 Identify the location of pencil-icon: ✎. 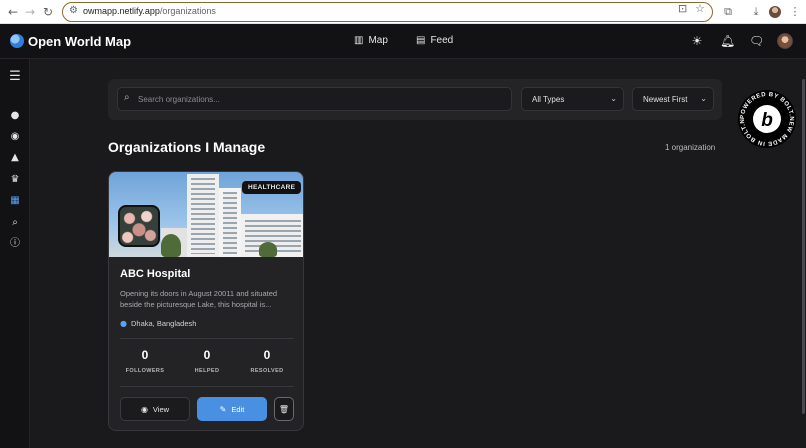
(223, 409).